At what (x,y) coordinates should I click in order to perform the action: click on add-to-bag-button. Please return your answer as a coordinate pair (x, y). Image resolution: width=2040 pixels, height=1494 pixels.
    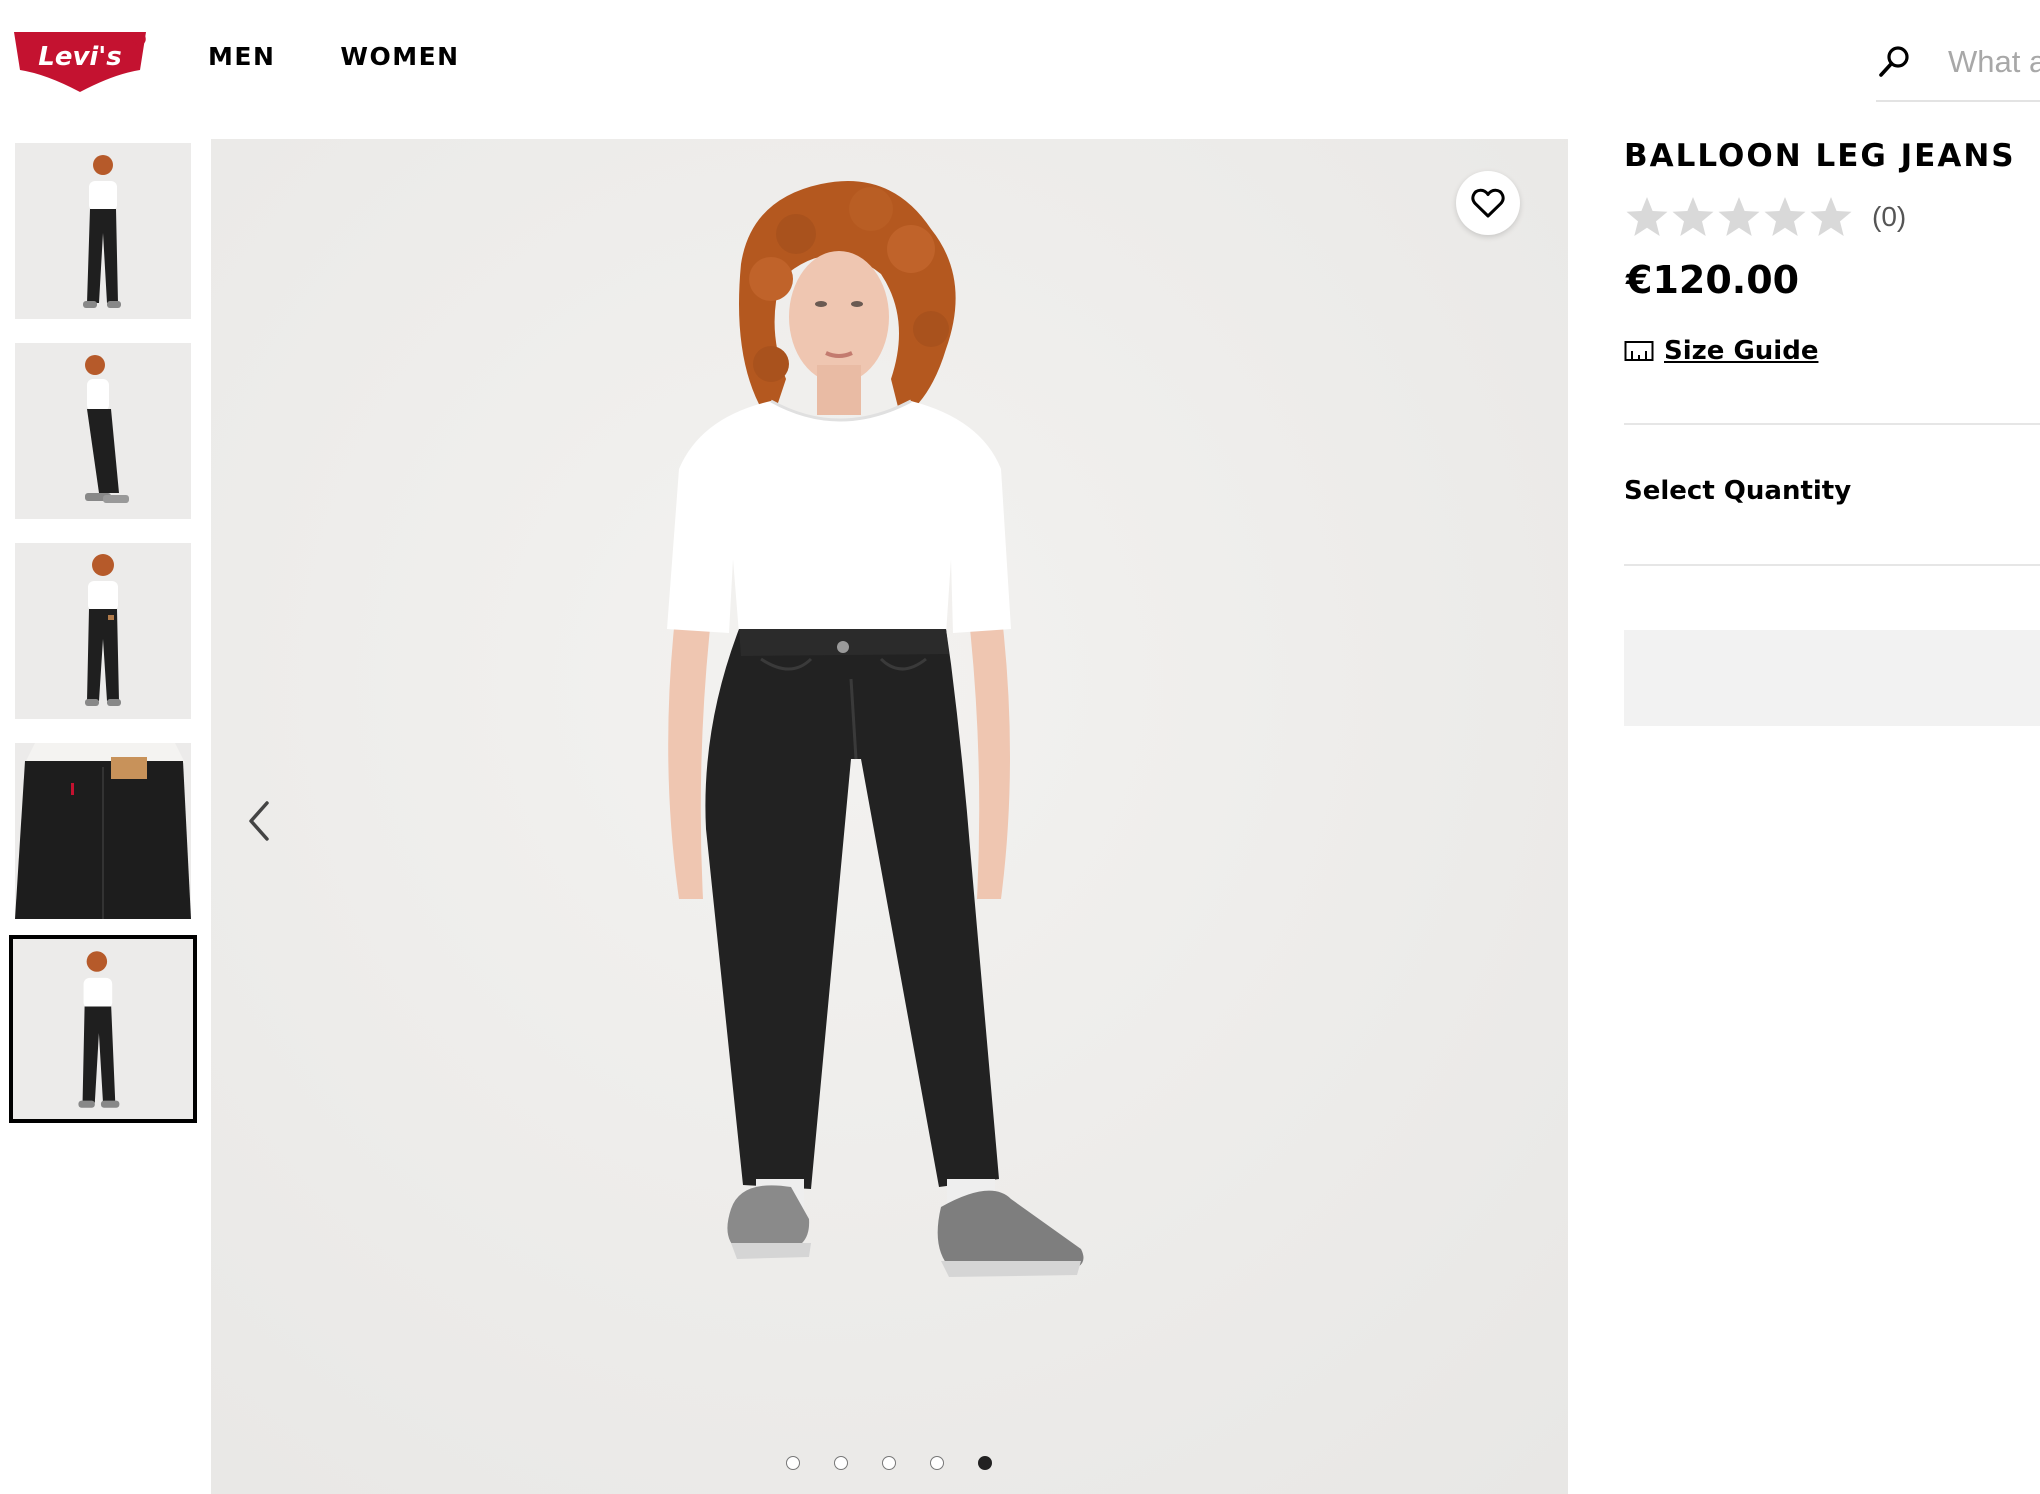
    Looking at the image, I should click on (1832, 678).